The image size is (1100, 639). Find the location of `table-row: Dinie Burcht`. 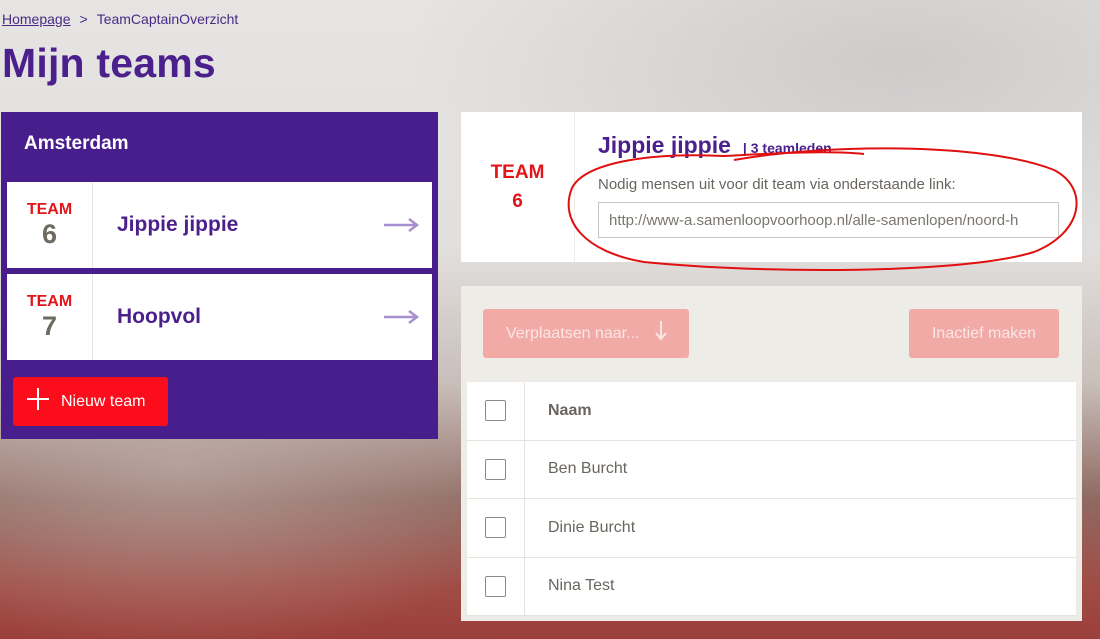

table-row: Dinie Burcht is located at coordinates (771, 528).